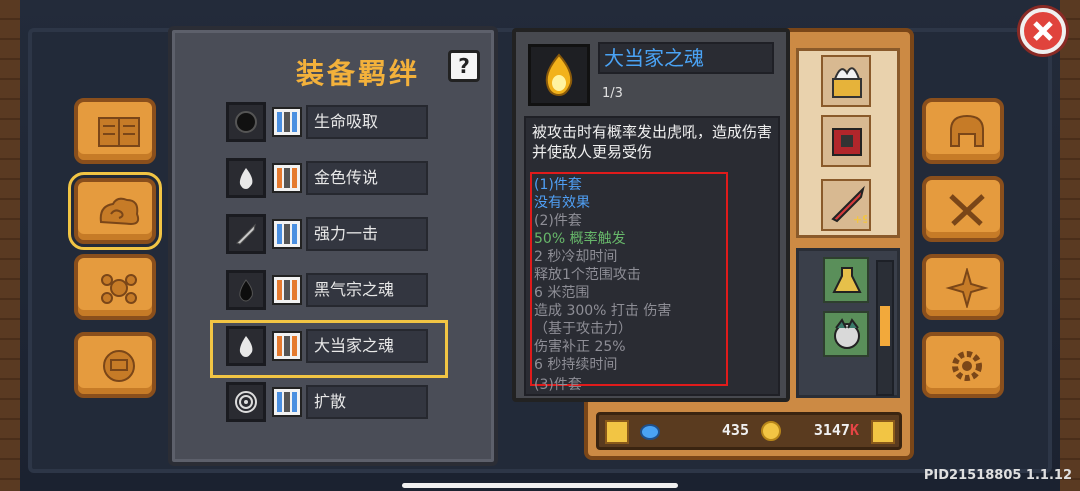 The height and width of the screenshot is (491, 1080). I want to click on effect-line: 造成 300% 打击 伤害, so click(603, 311).